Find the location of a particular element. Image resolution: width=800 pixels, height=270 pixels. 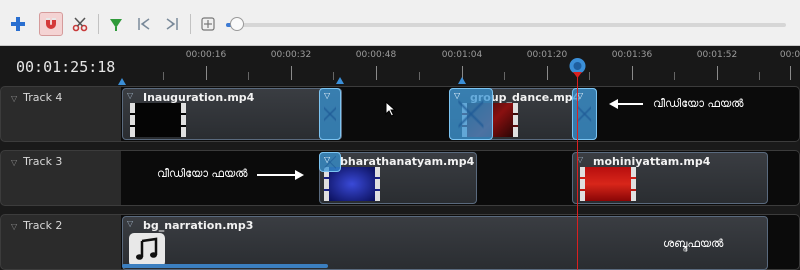

playhead-timecode: 00:01:25:18 is located at coordinates (66, 67).